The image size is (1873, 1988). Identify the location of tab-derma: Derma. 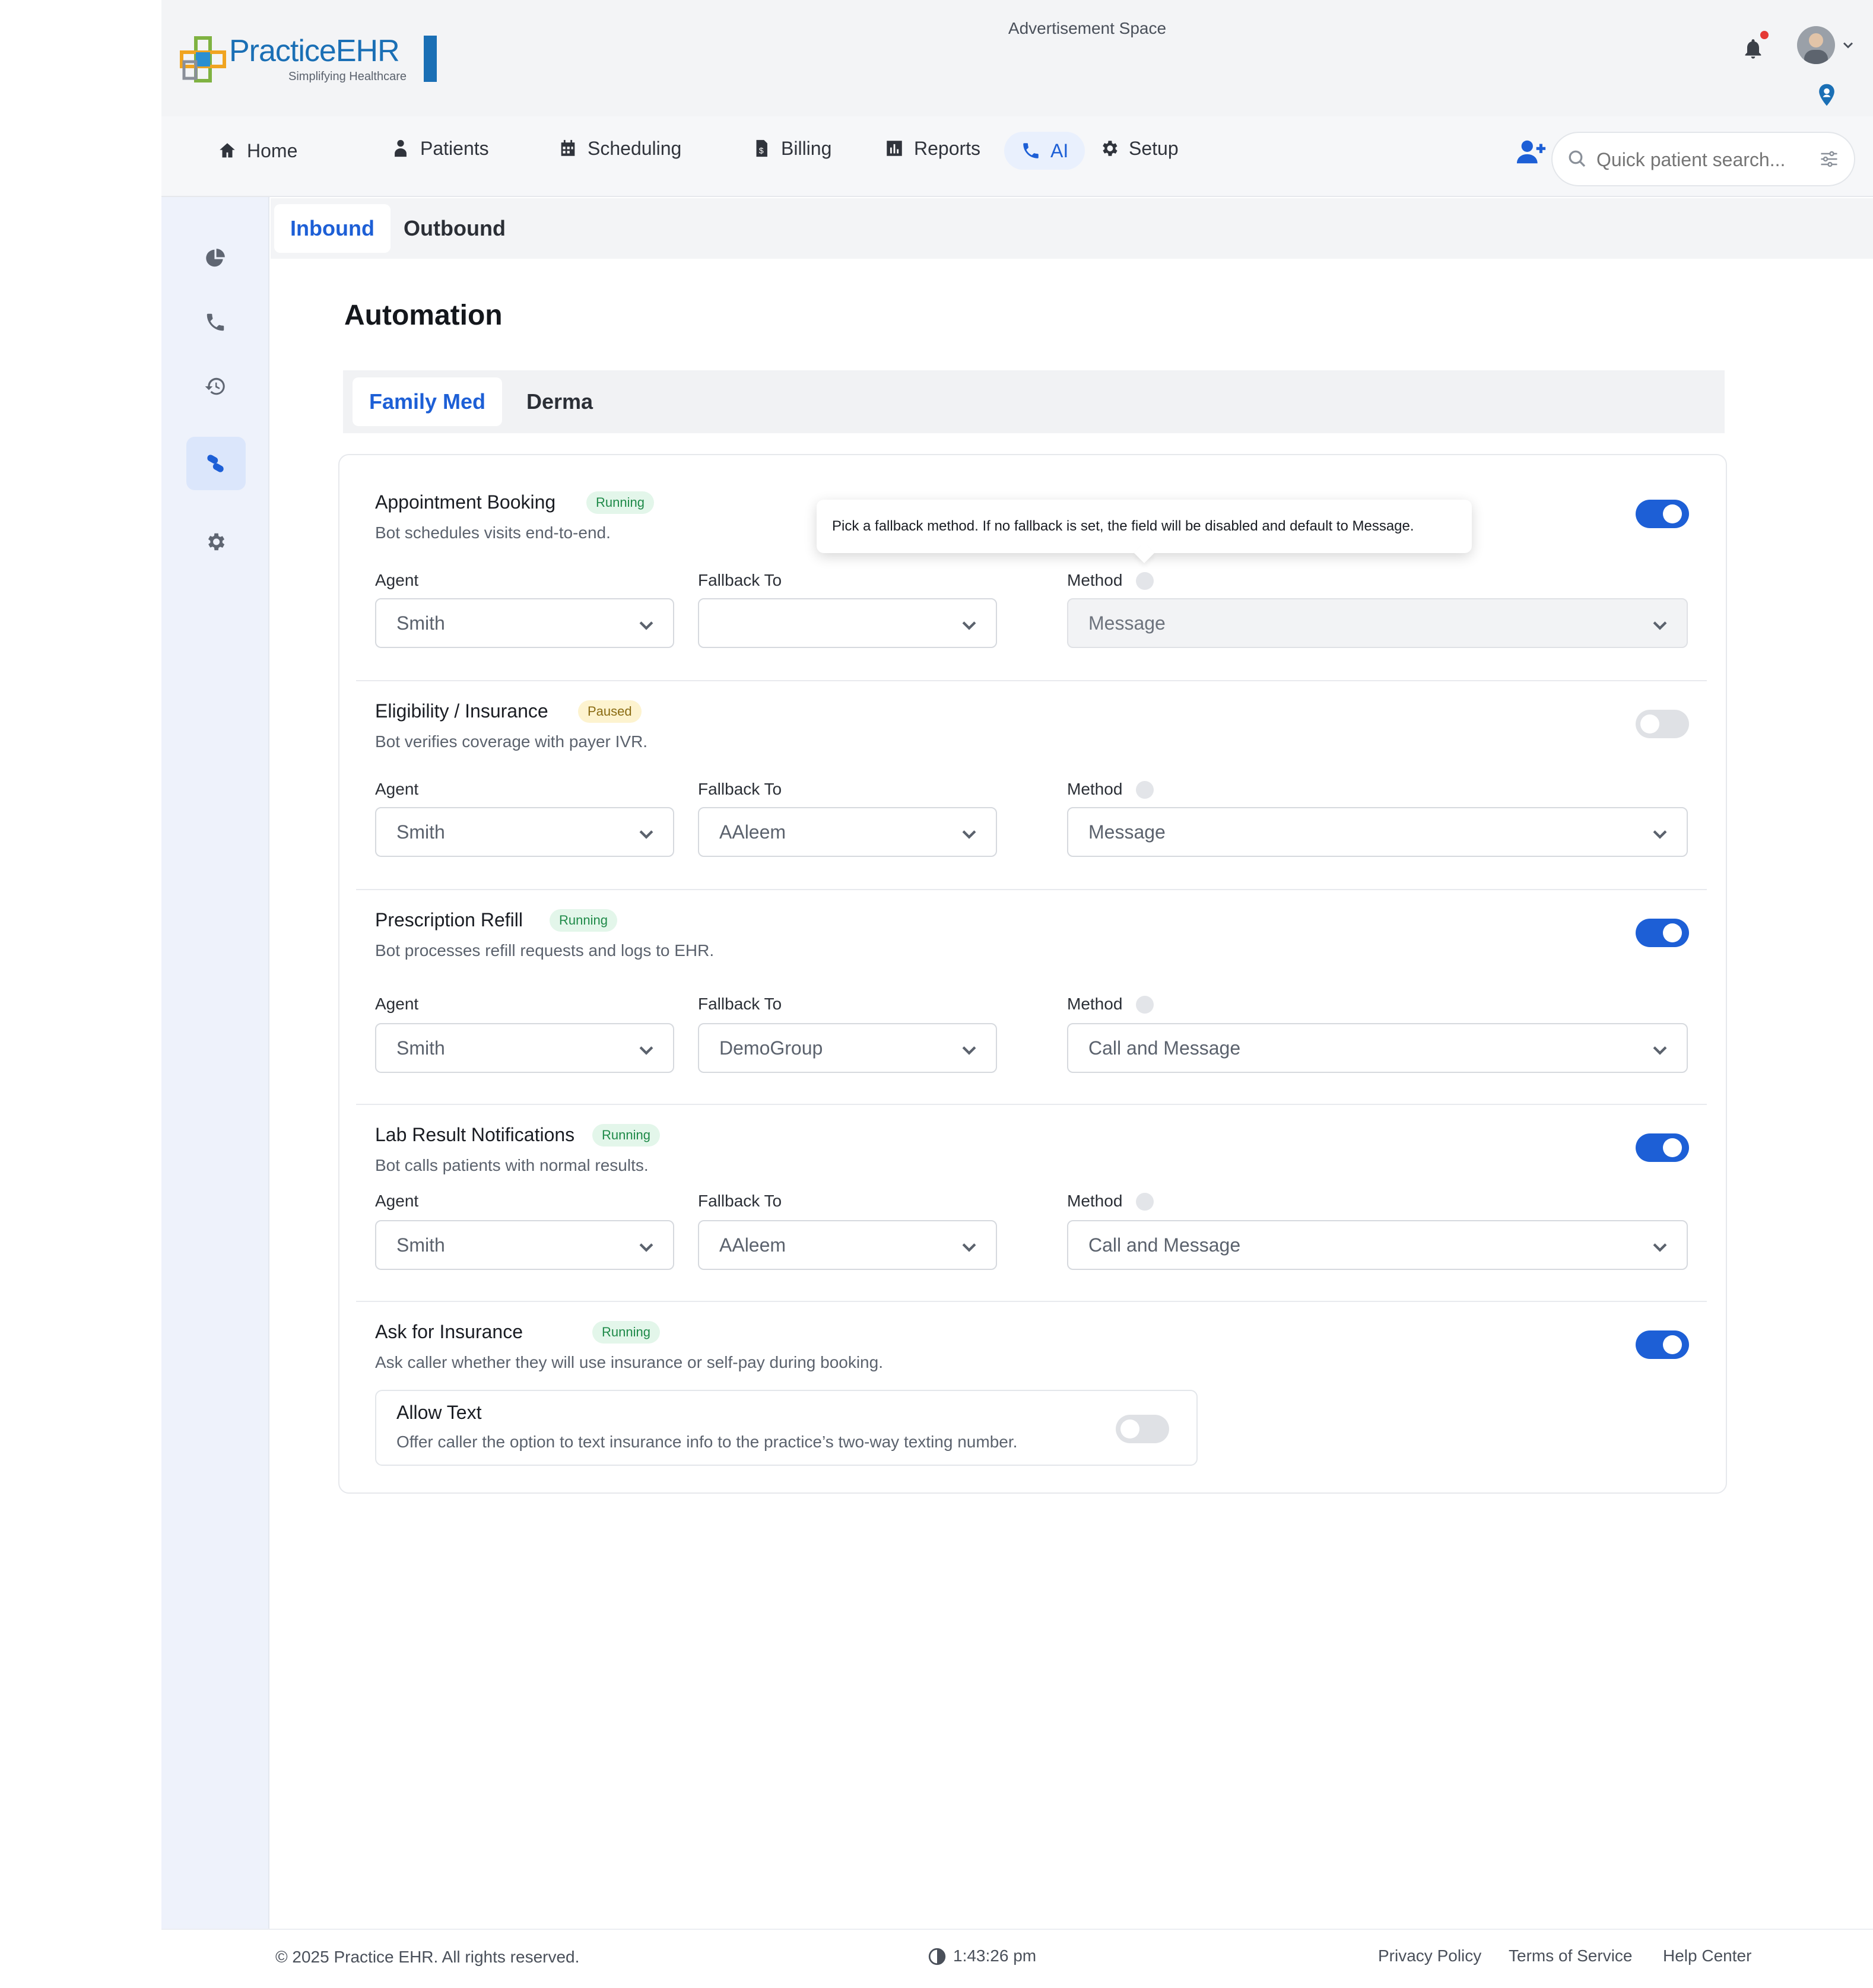
(559, 402).